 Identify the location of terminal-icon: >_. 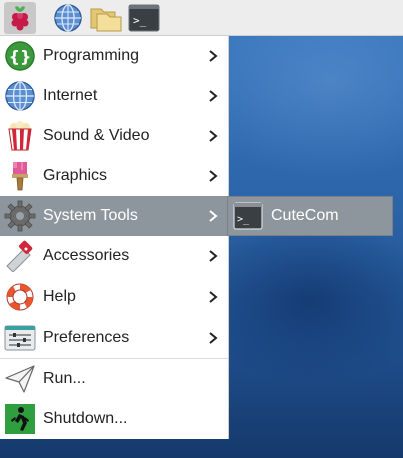
(144, 18).